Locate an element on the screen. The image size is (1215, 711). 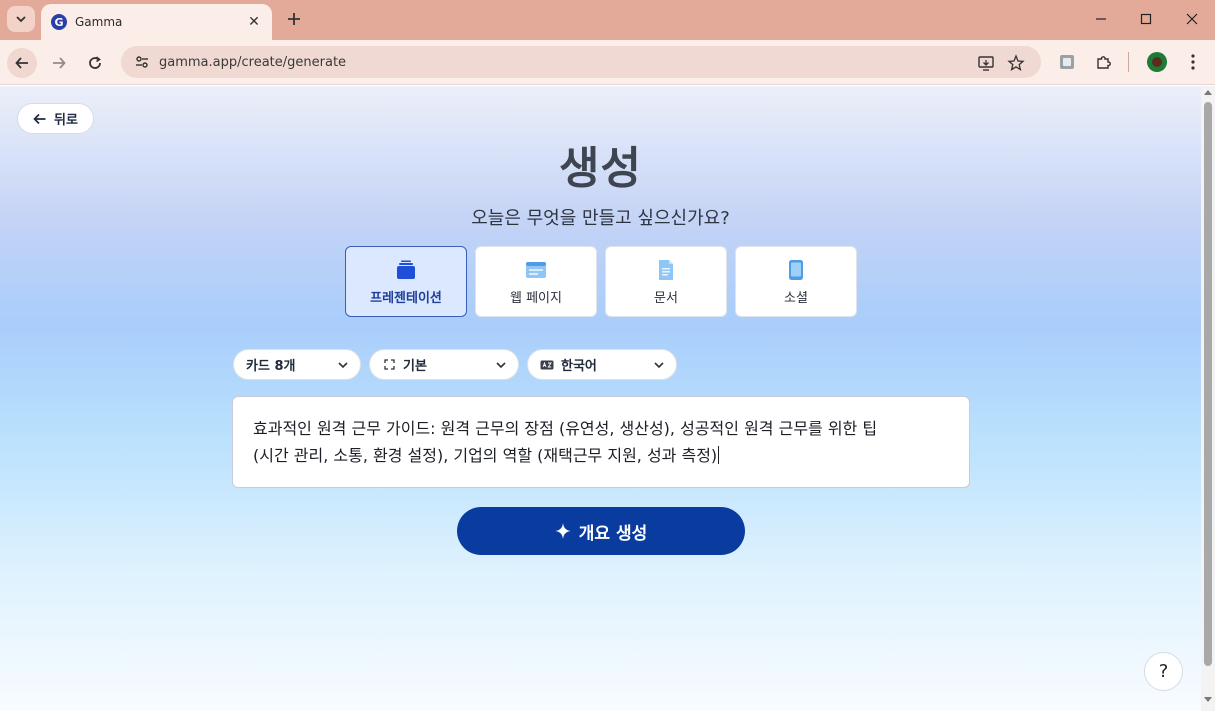
minimize-icon is located at coordinates (1101, 19).